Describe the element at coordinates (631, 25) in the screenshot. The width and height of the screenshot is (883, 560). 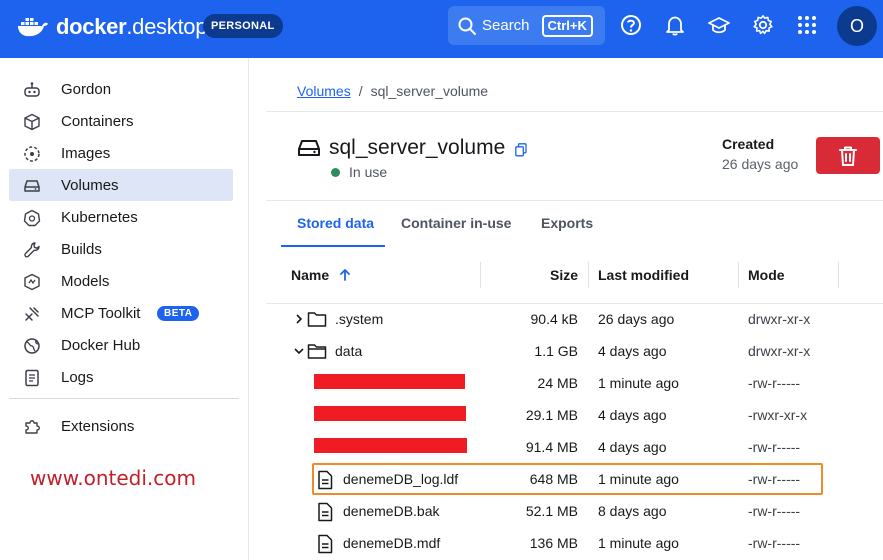
I see `help-icon` at that location.